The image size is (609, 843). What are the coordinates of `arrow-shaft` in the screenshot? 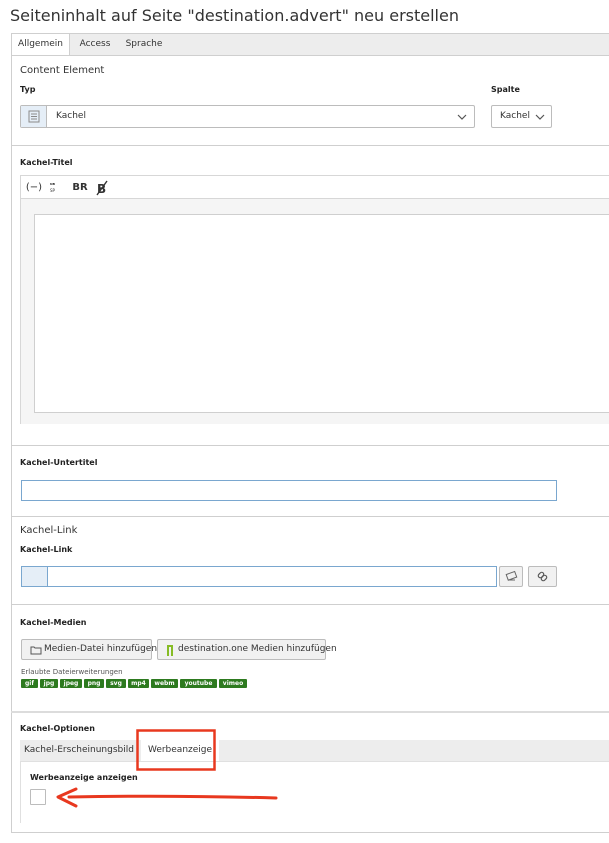 It's located at (172, 797).